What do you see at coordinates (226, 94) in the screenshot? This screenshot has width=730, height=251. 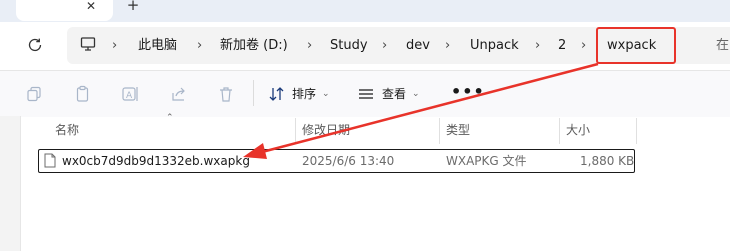 I see `delete-icon` at bounding box center [226, 94].